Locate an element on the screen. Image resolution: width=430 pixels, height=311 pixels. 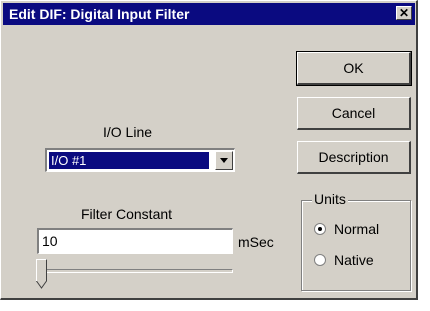
unit-label: mSec is located at coordinates (256, 242).